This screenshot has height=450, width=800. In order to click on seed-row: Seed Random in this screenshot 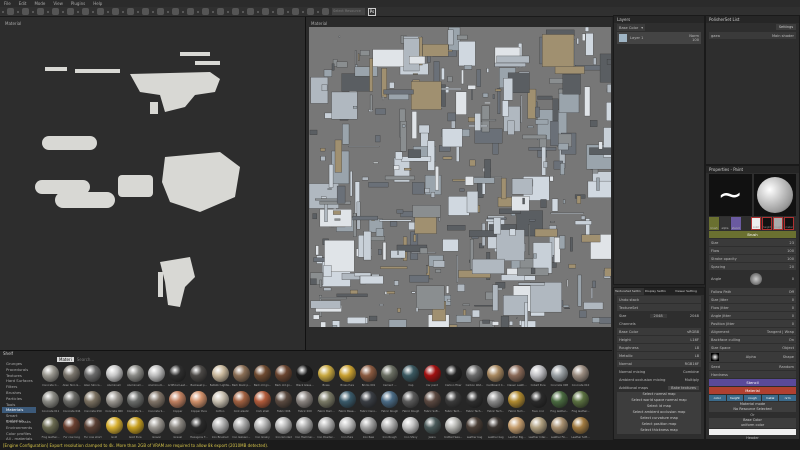, I will do `click(752, 366)`.